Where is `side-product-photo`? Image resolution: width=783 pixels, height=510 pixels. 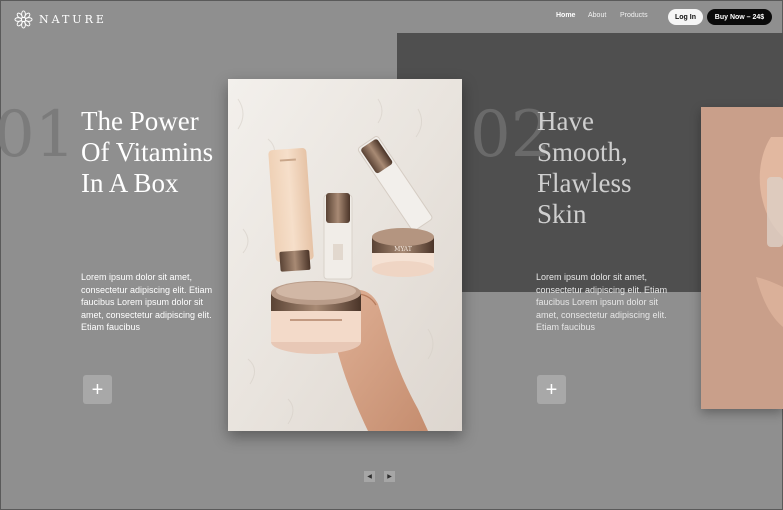
side-product-photo is located at coordinates (742, 258).